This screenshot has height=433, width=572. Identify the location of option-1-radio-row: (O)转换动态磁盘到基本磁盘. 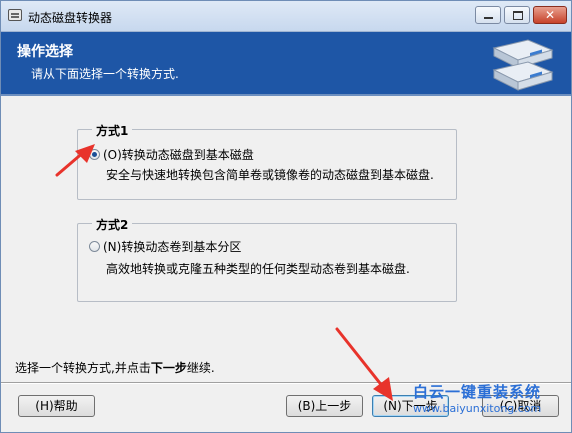
(171, 154).